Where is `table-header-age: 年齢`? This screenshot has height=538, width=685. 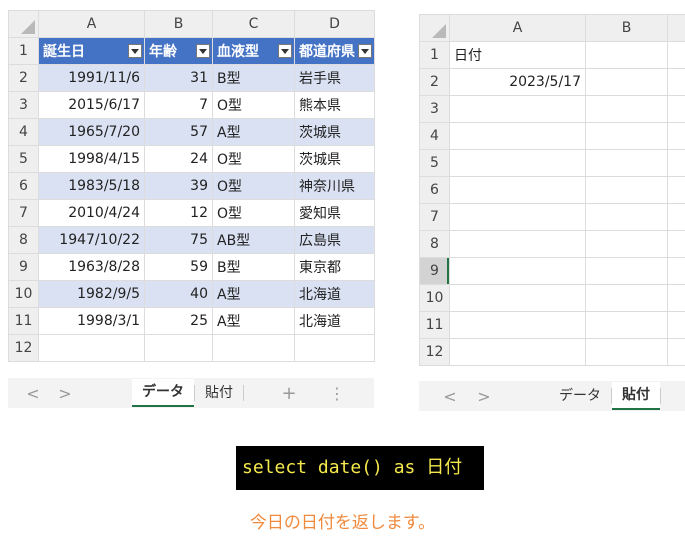
table-header-age: 年齢 is located at coordinates (178, 51).